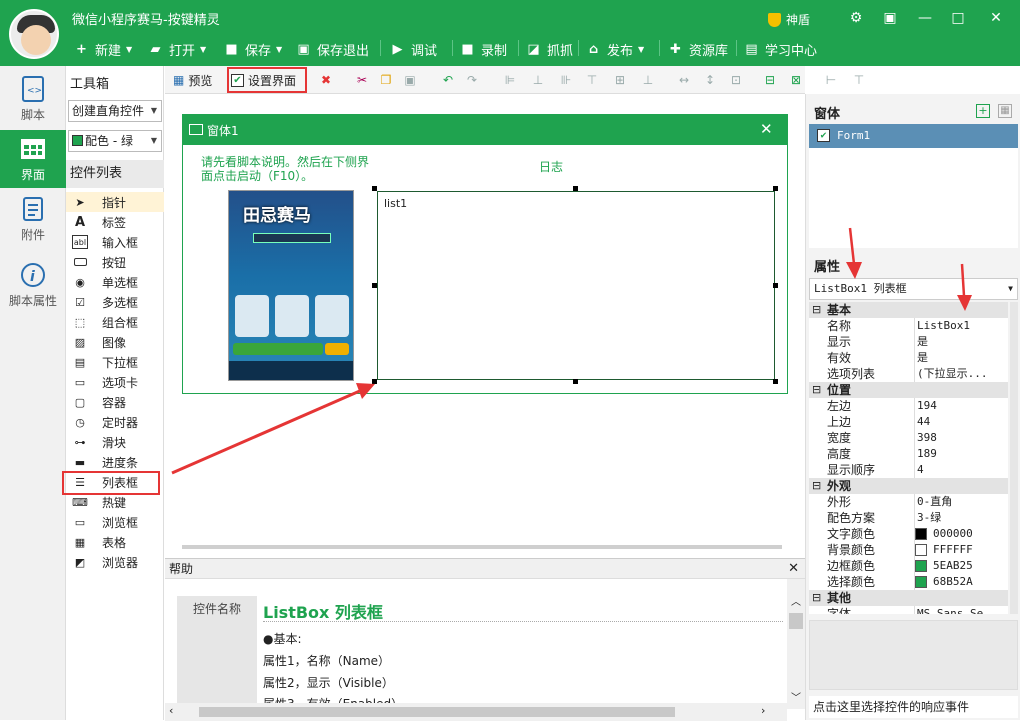 Image resolution: width=1020 pixels, height=721 pixels. Describe the element at coordinates (291, 285) in the screenshot. I see `game-screenshot-image: 田忌赛马` at that location.